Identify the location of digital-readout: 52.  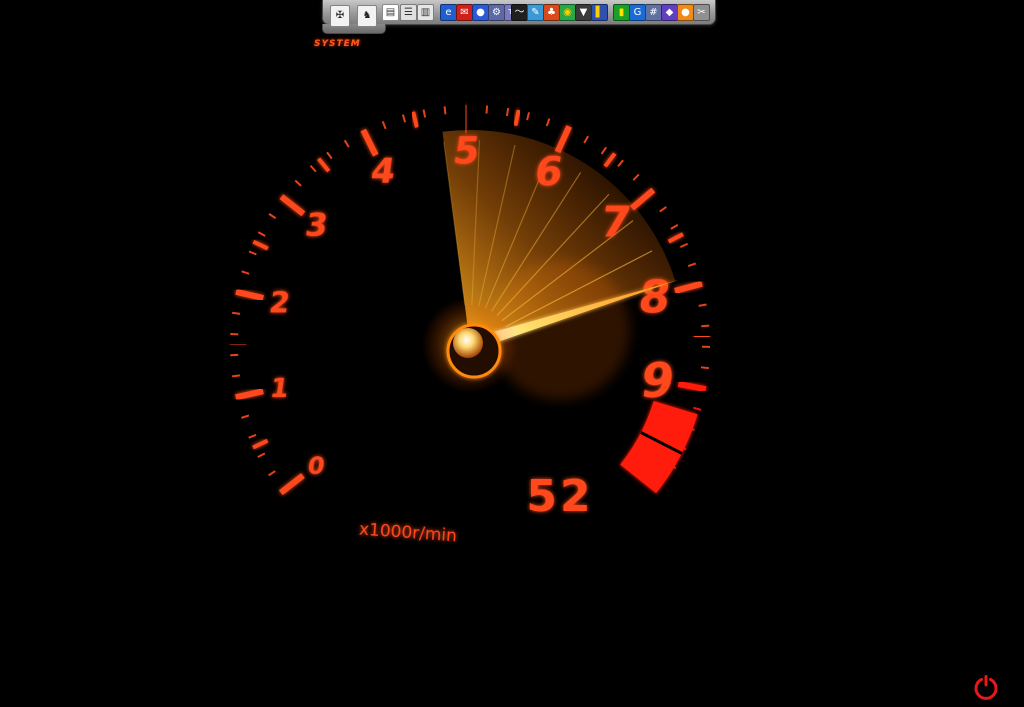
(559, 496).